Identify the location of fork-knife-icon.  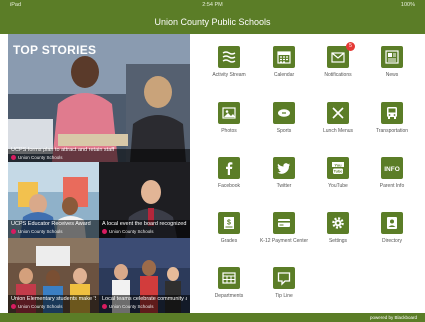
(338, 113).